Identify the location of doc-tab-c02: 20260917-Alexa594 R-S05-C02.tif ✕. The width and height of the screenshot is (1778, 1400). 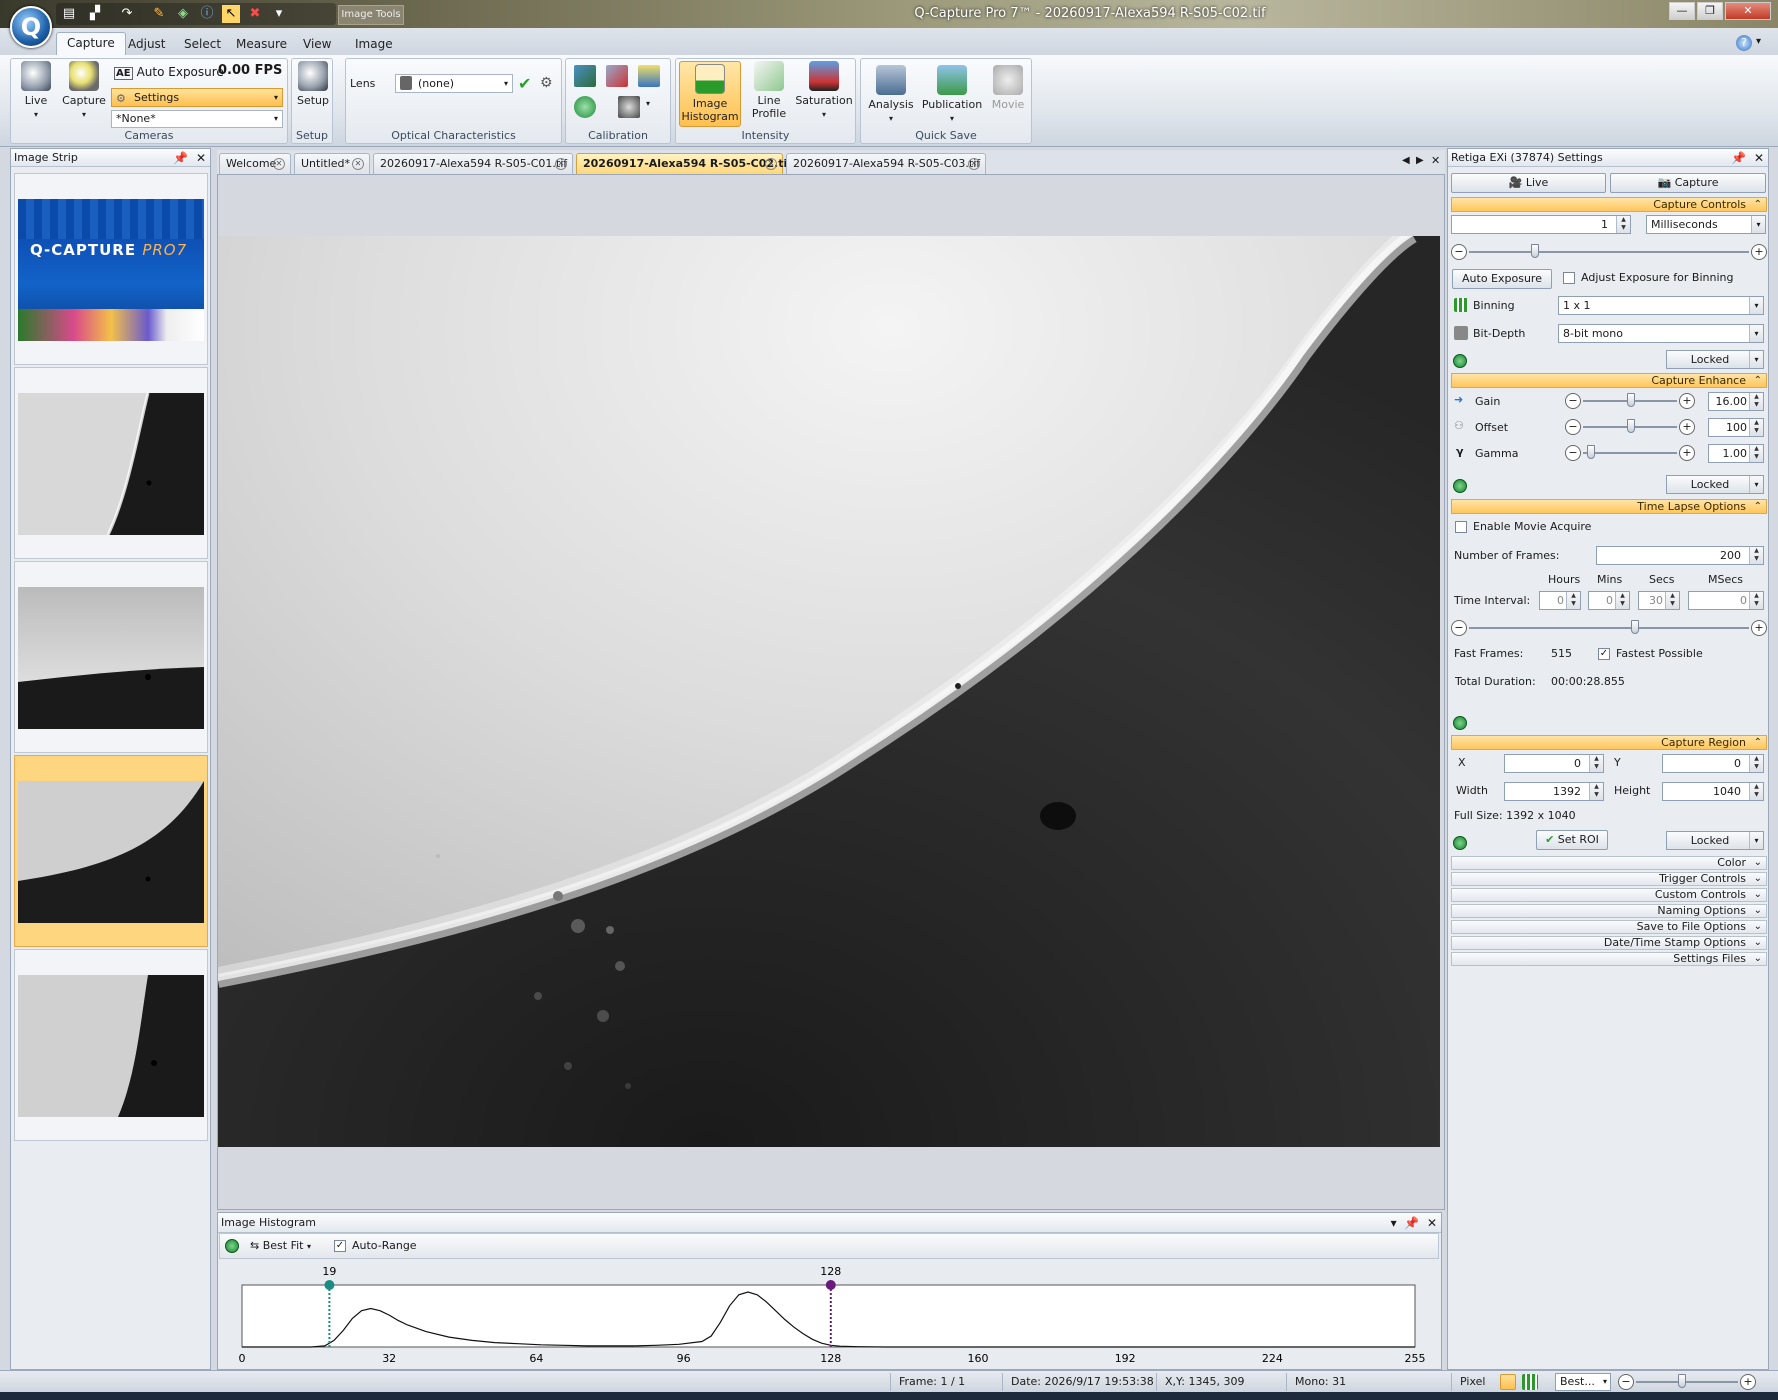
(684, 163).